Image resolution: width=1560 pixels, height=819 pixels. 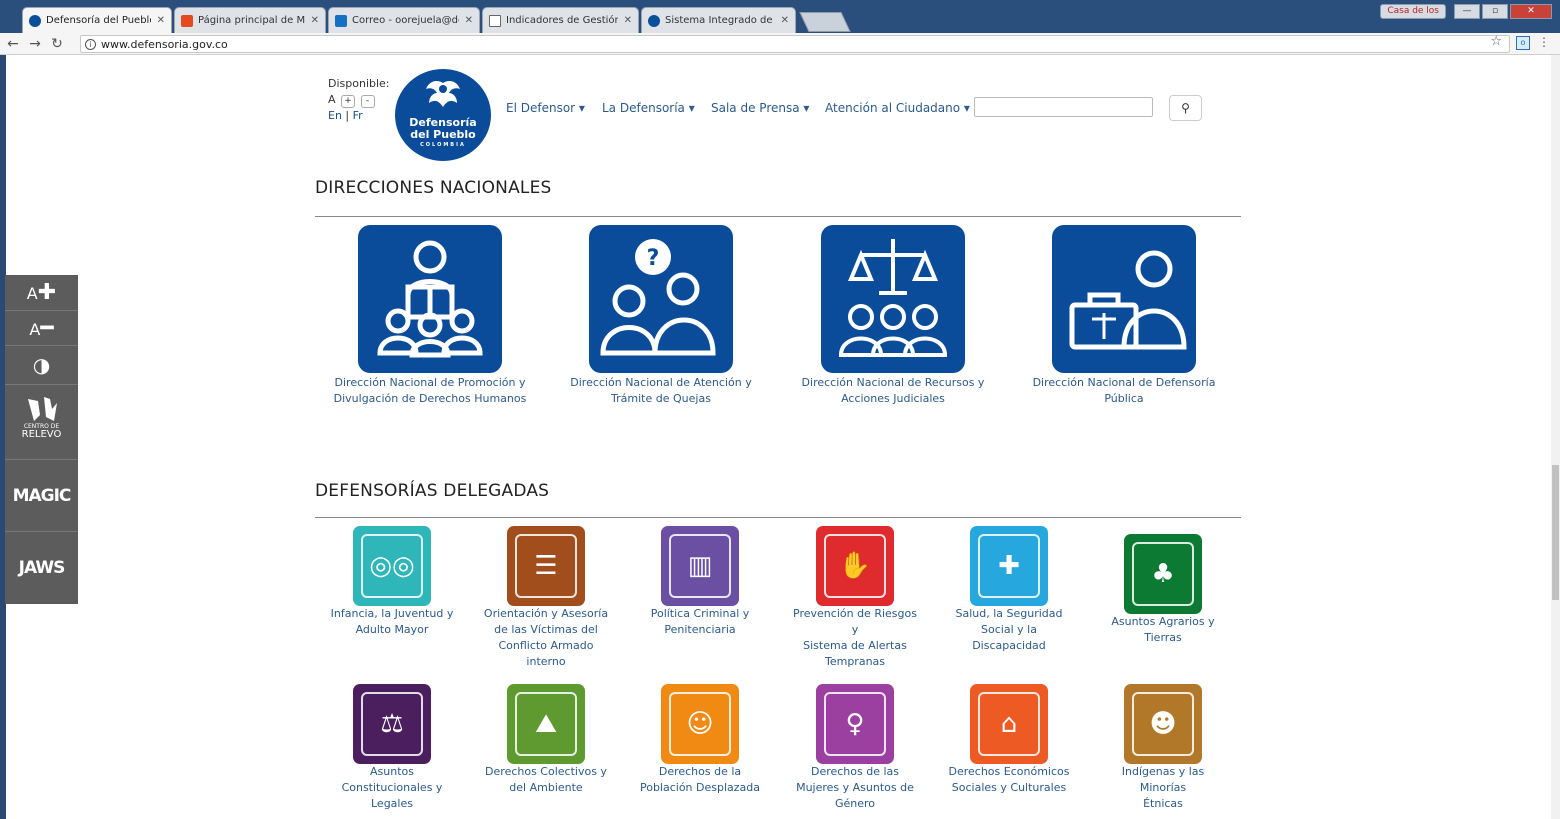 I want to click on direccion-defensoria-publica-link: Dirección Nacional de Defensoría Pública, so click(x=1124, y=316).